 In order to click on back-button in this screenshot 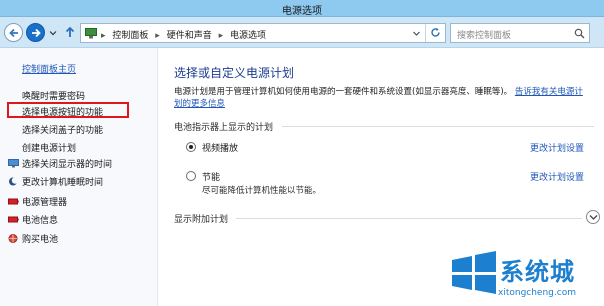, I will do `click(13, 32)`.